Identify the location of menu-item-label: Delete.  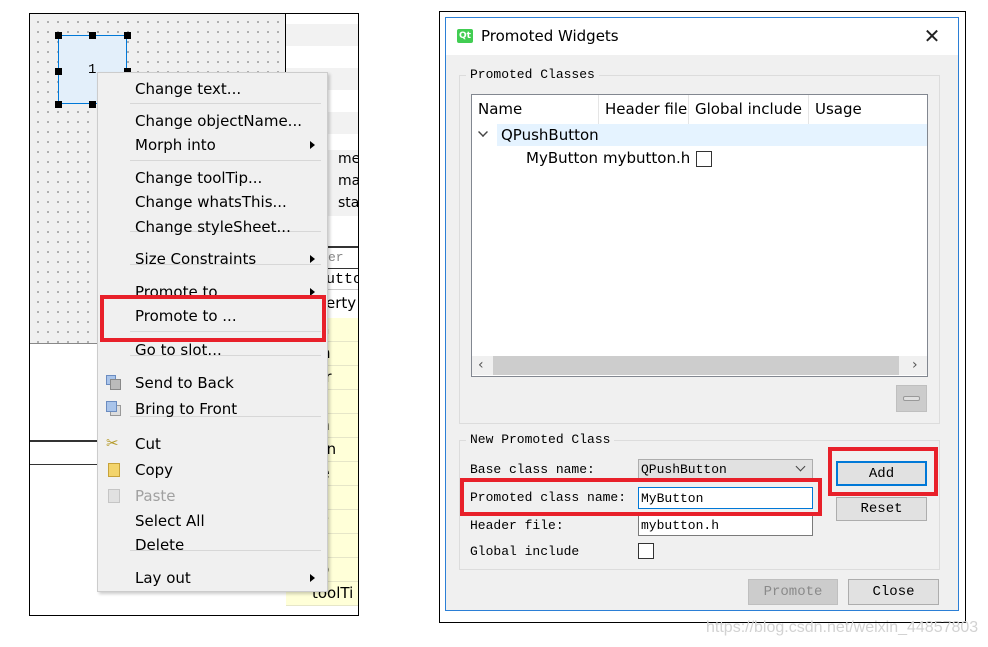
(160, 545).